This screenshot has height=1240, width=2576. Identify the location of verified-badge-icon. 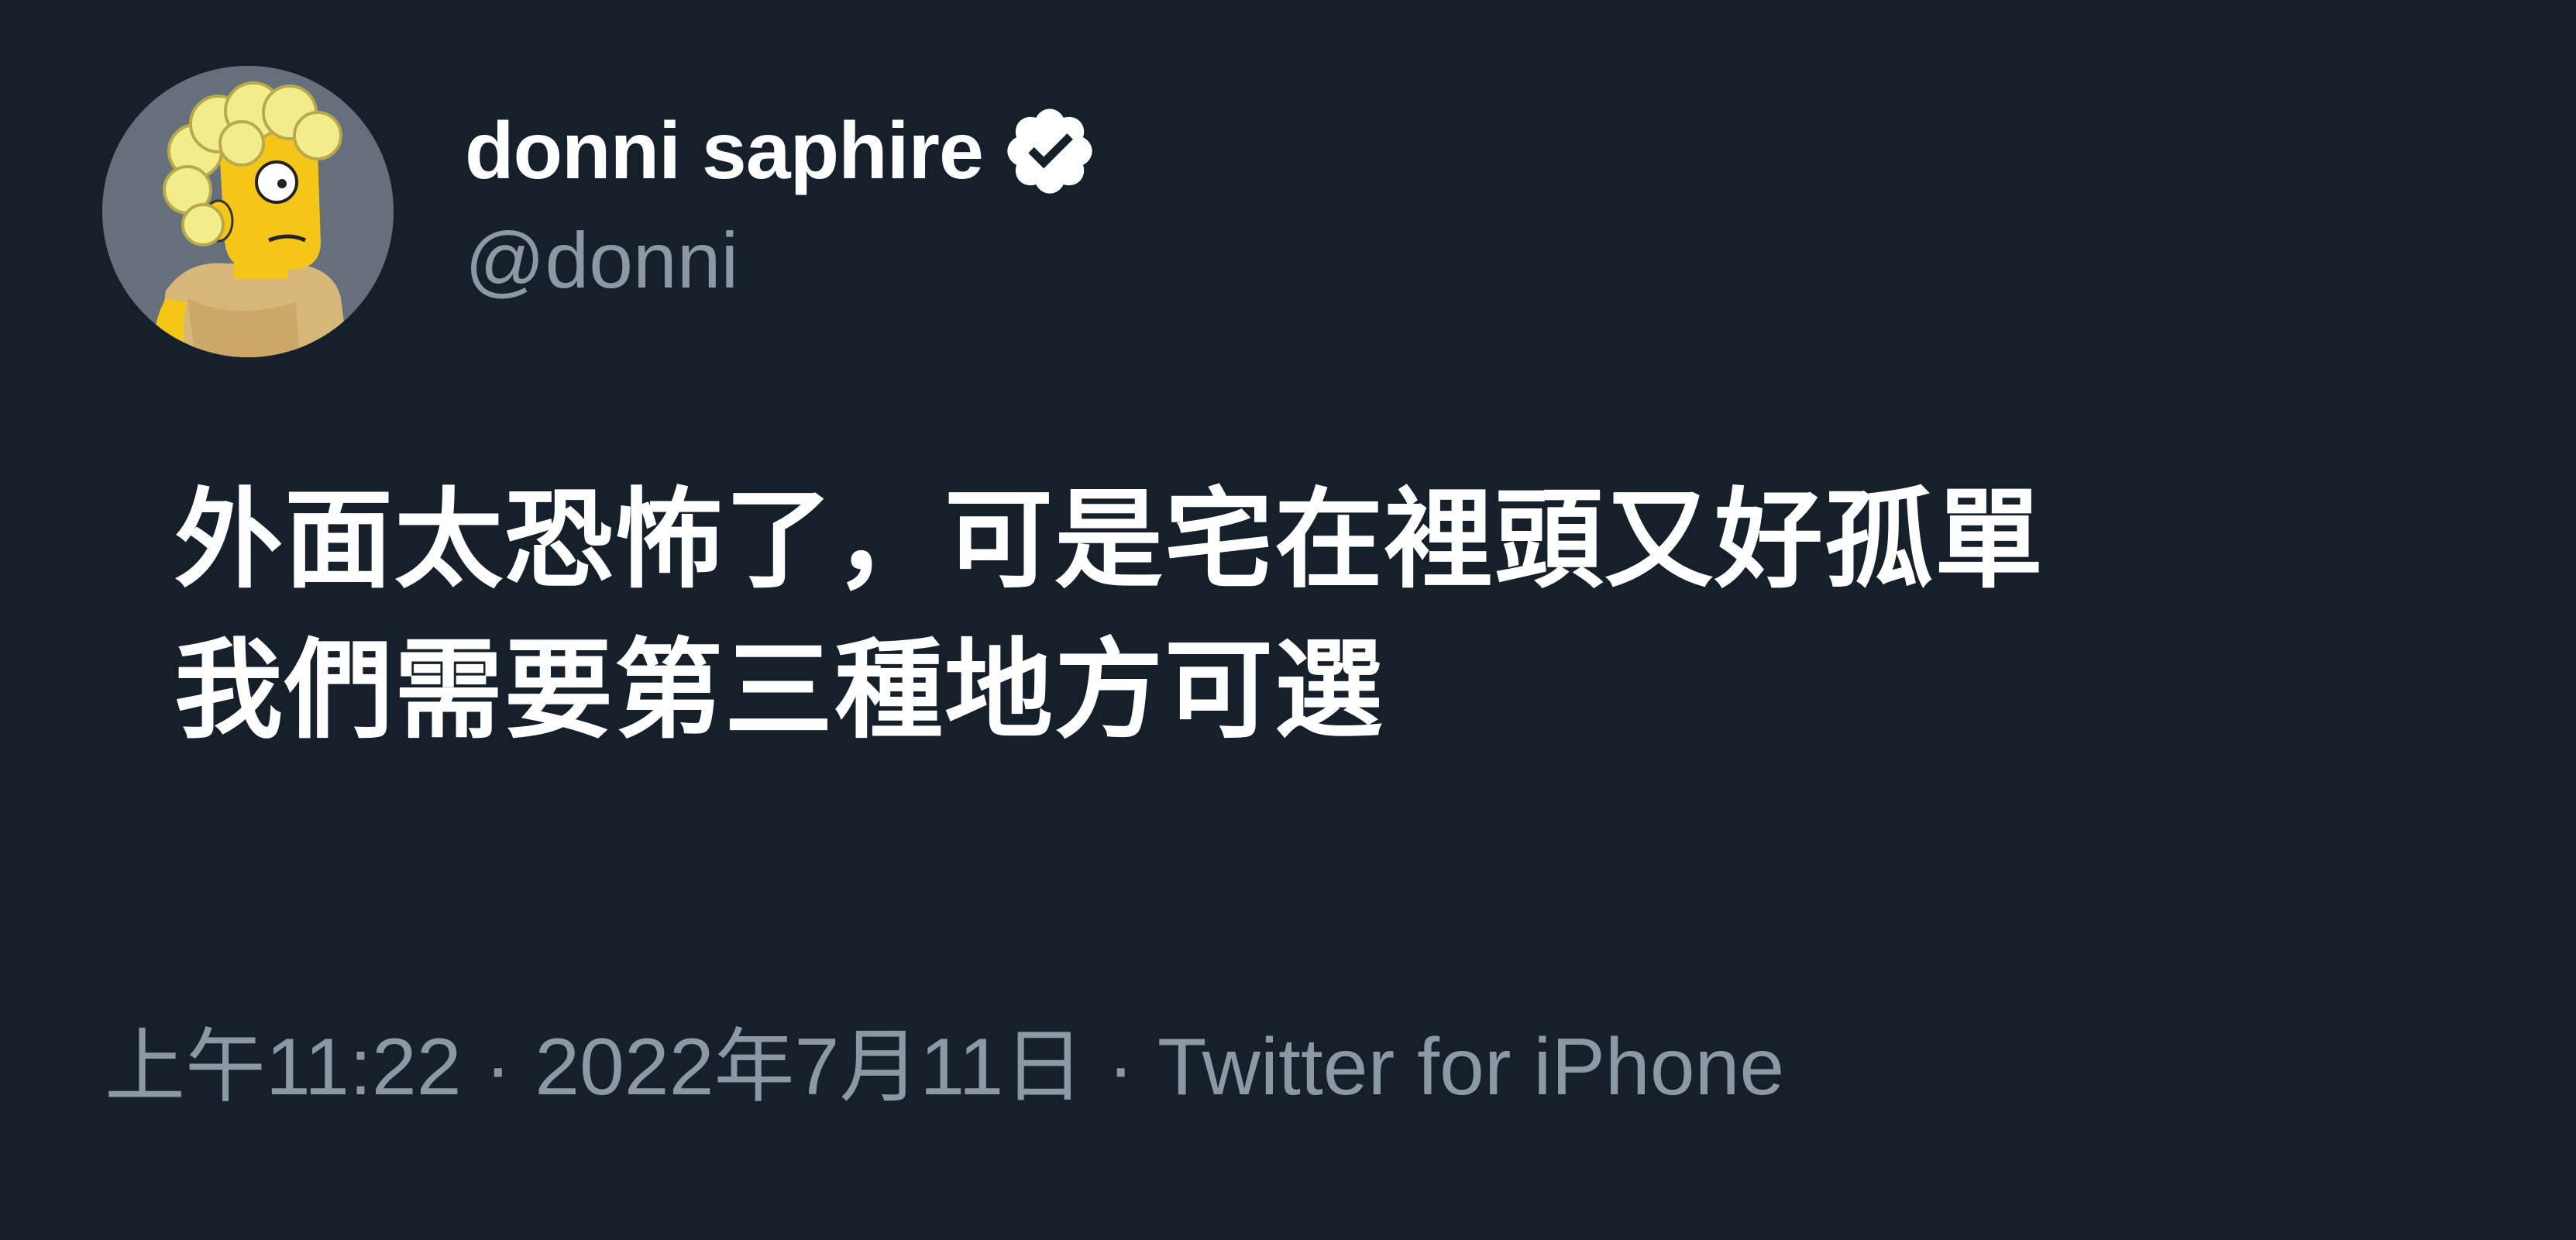
(1049, 151).